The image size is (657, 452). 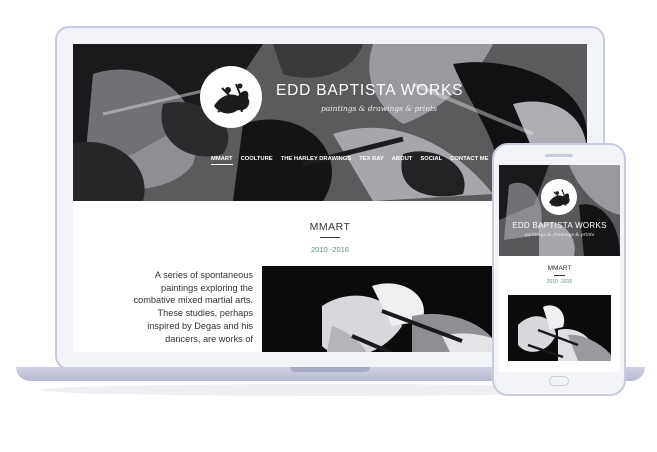 I want to click on laptop-notch, so click(x=330, y=369).